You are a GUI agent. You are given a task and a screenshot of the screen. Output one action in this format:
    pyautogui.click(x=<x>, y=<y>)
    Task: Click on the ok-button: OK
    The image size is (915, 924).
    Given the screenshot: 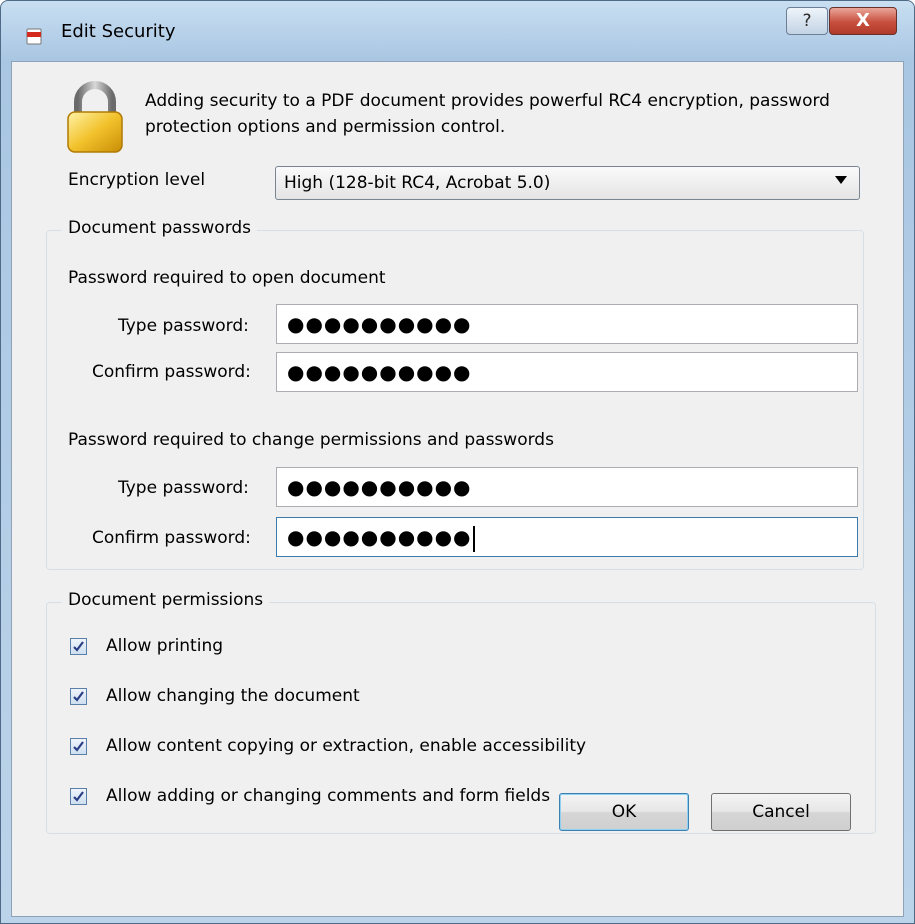 What is the action you would take?
    pyautogui.click(x=624, y=812)
    